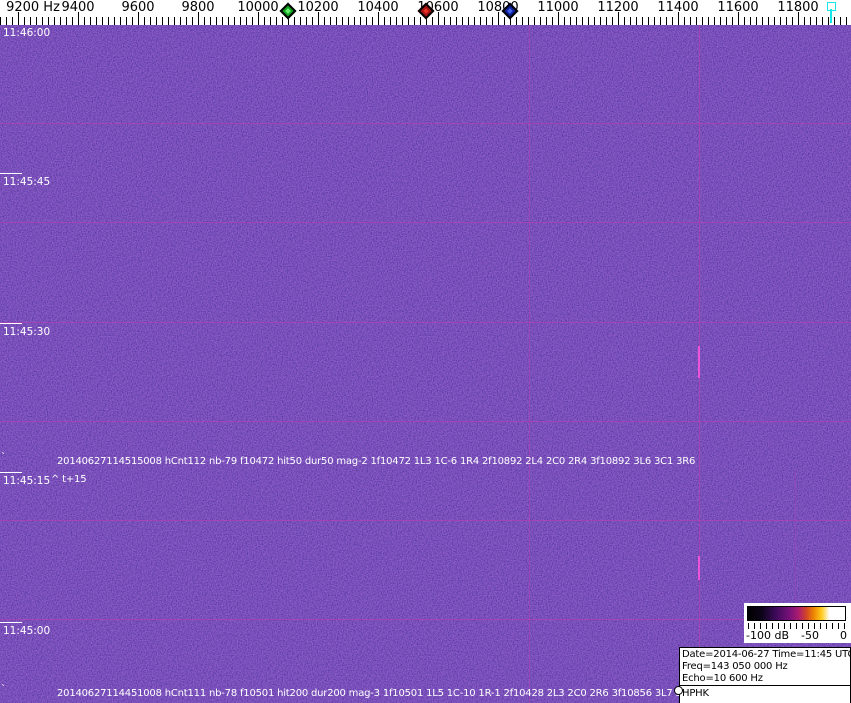 Image resolution: width=851 pixels, height=703 pixels. What do you see at coordinates (722, 678) in the screenshot?
I see `info-echo-line: Echo=10 600 Hz` at bounding box center [722, 678].